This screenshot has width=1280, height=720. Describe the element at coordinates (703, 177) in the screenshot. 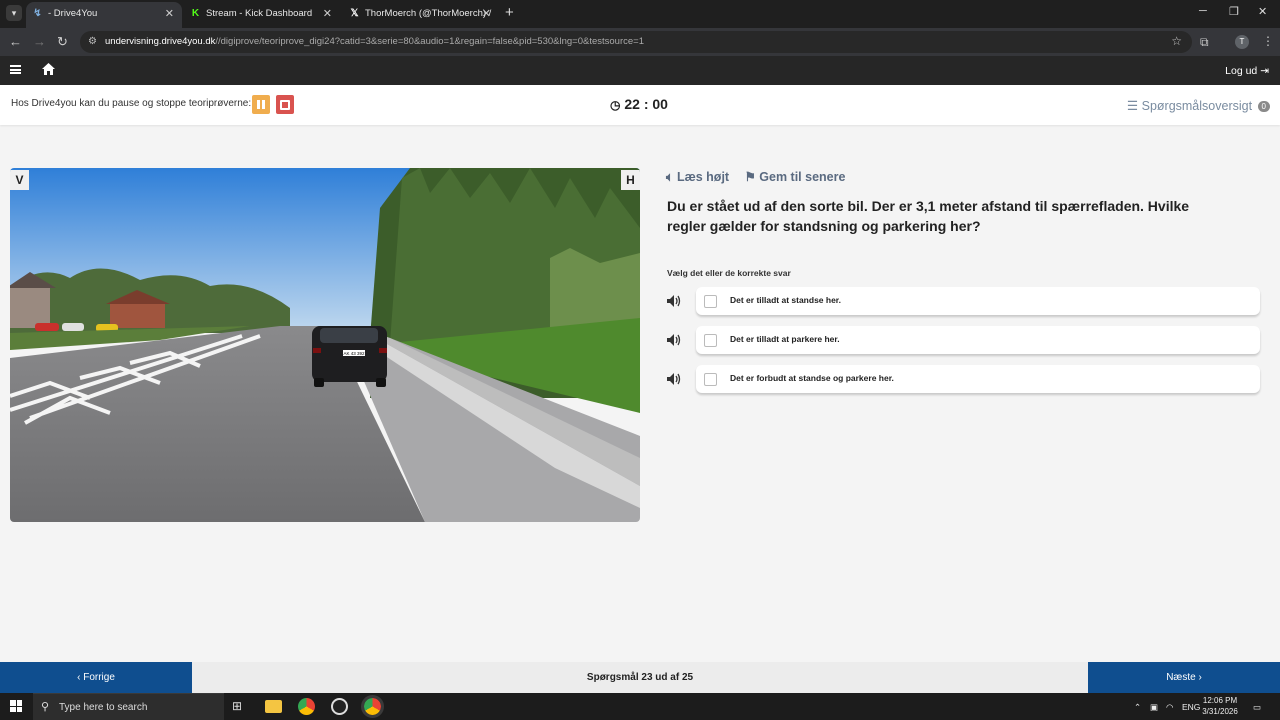

I see `read-aloud-label: Læs højt` at that location.